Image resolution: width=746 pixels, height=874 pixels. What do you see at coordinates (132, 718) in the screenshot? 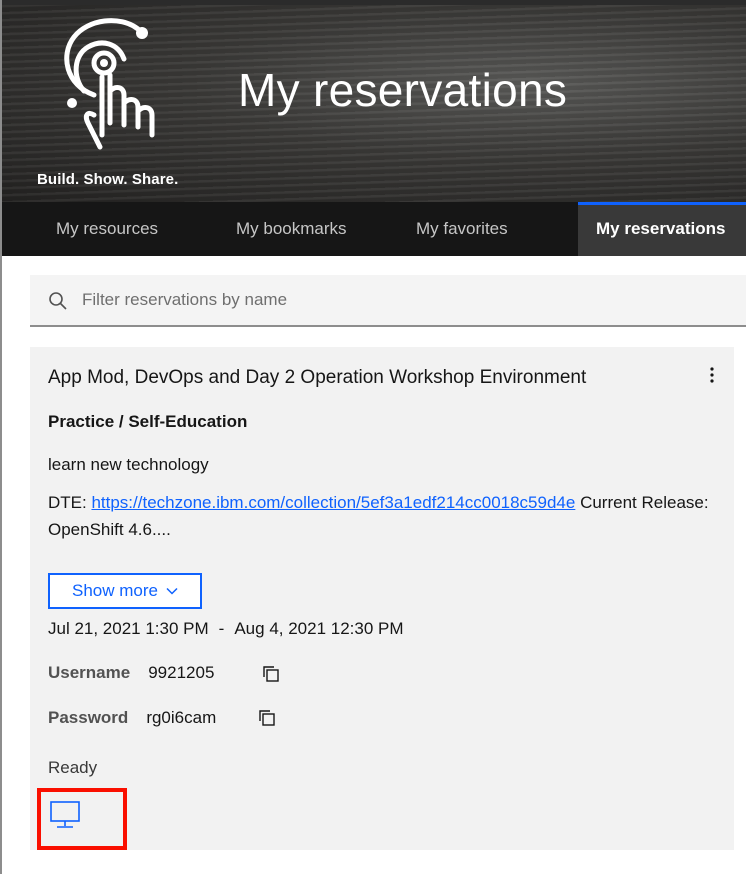
I see `password-row: Password rg0i6cam` at bounding box center [132, 718].